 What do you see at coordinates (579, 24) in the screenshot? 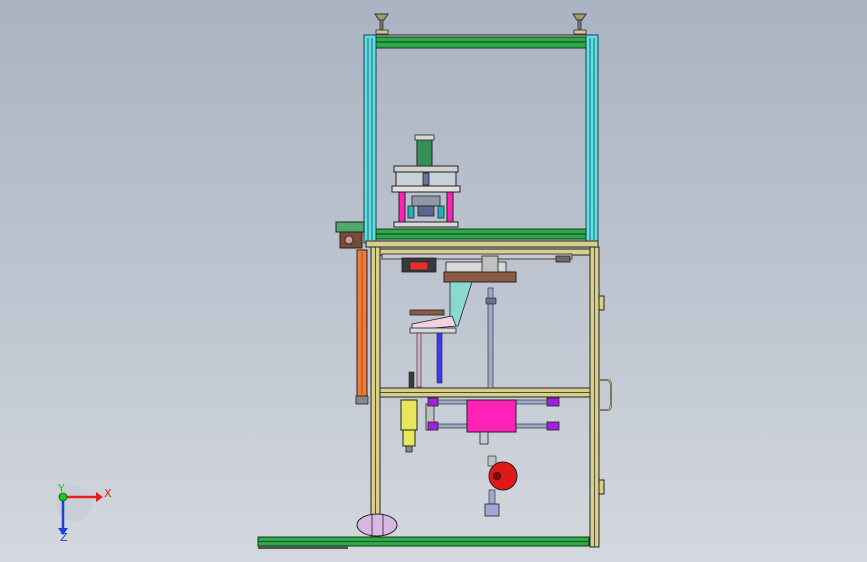
I see `leveling-foot-right` at bounding box center [579, 24].